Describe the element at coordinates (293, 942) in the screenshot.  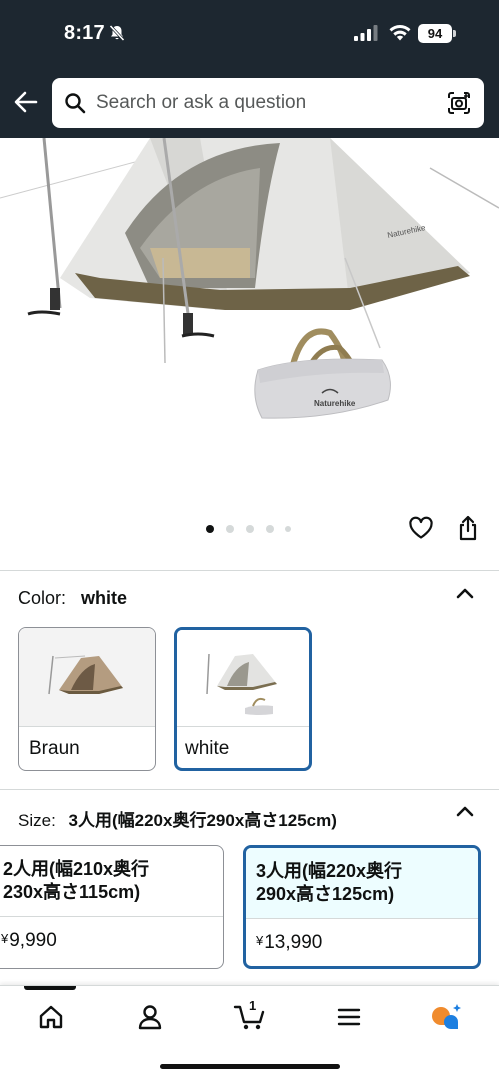
I see `price-value: 13,990` at that location.